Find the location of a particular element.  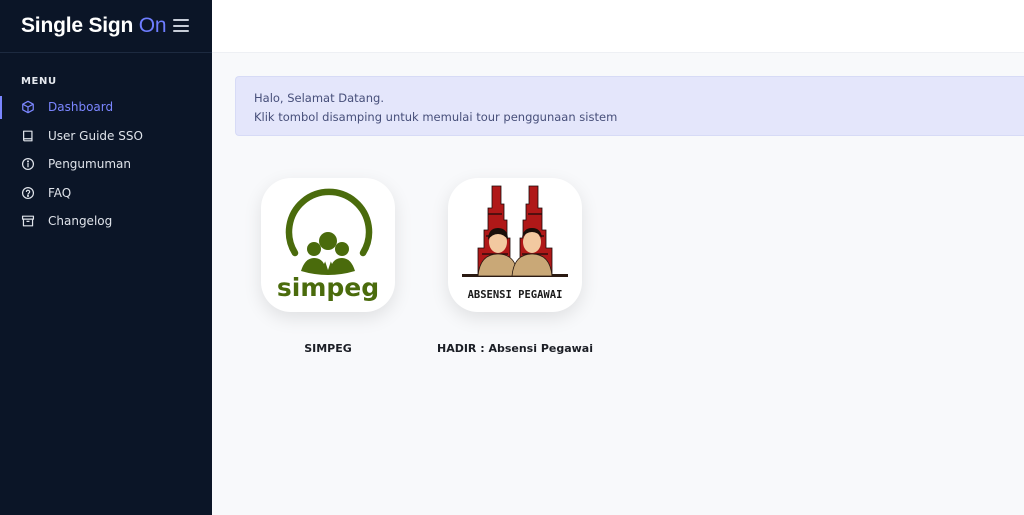

sidebar-item-label: Dashboard is located at coordinates (81, 107).